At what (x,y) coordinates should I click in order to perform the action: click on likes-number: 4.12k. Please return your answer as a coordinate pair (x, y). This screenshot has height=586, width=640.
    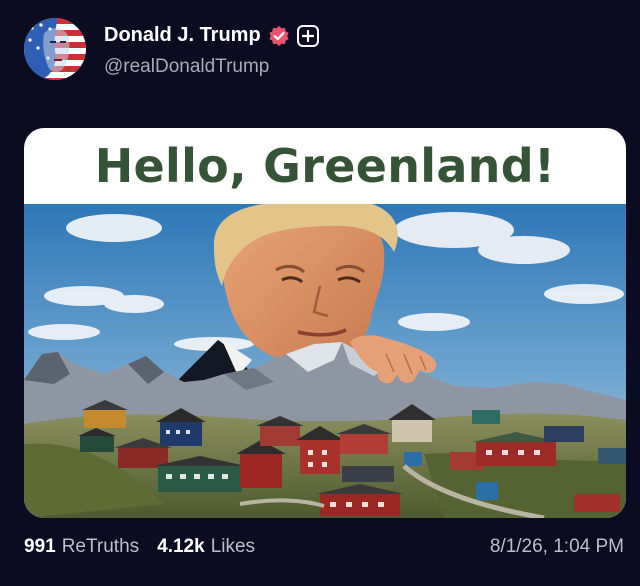
    Looking at the image, I should click on (181, 546).